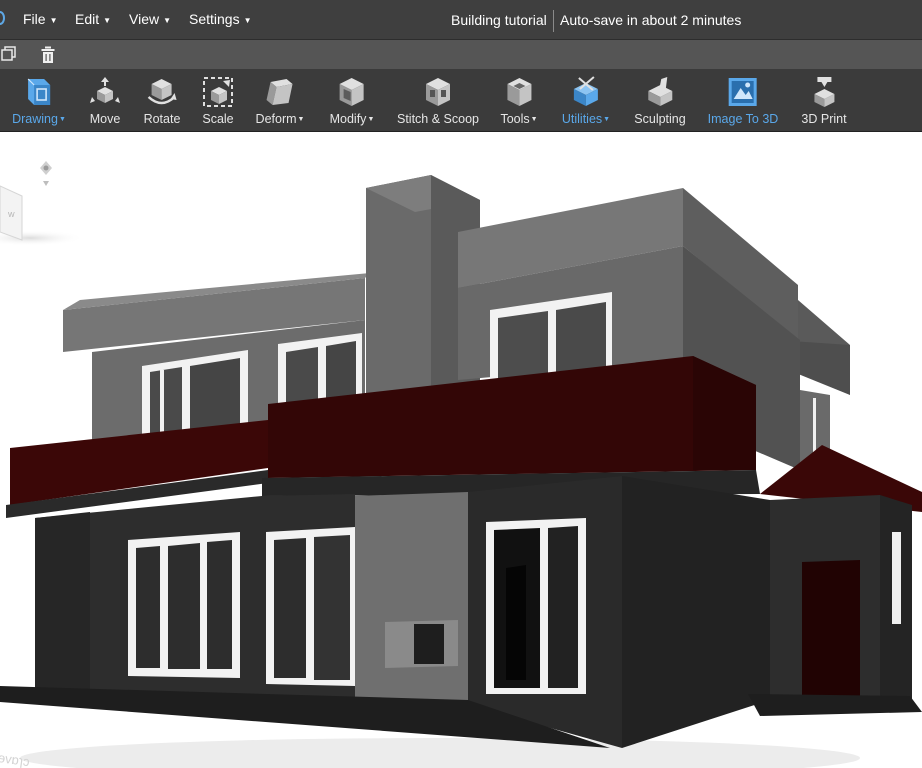 This screenshot has width=922, height=768. Describe the element at coordinates (824, 119) in the screenshot. I see `tool-3d-print-label: 3D Print` at that location.